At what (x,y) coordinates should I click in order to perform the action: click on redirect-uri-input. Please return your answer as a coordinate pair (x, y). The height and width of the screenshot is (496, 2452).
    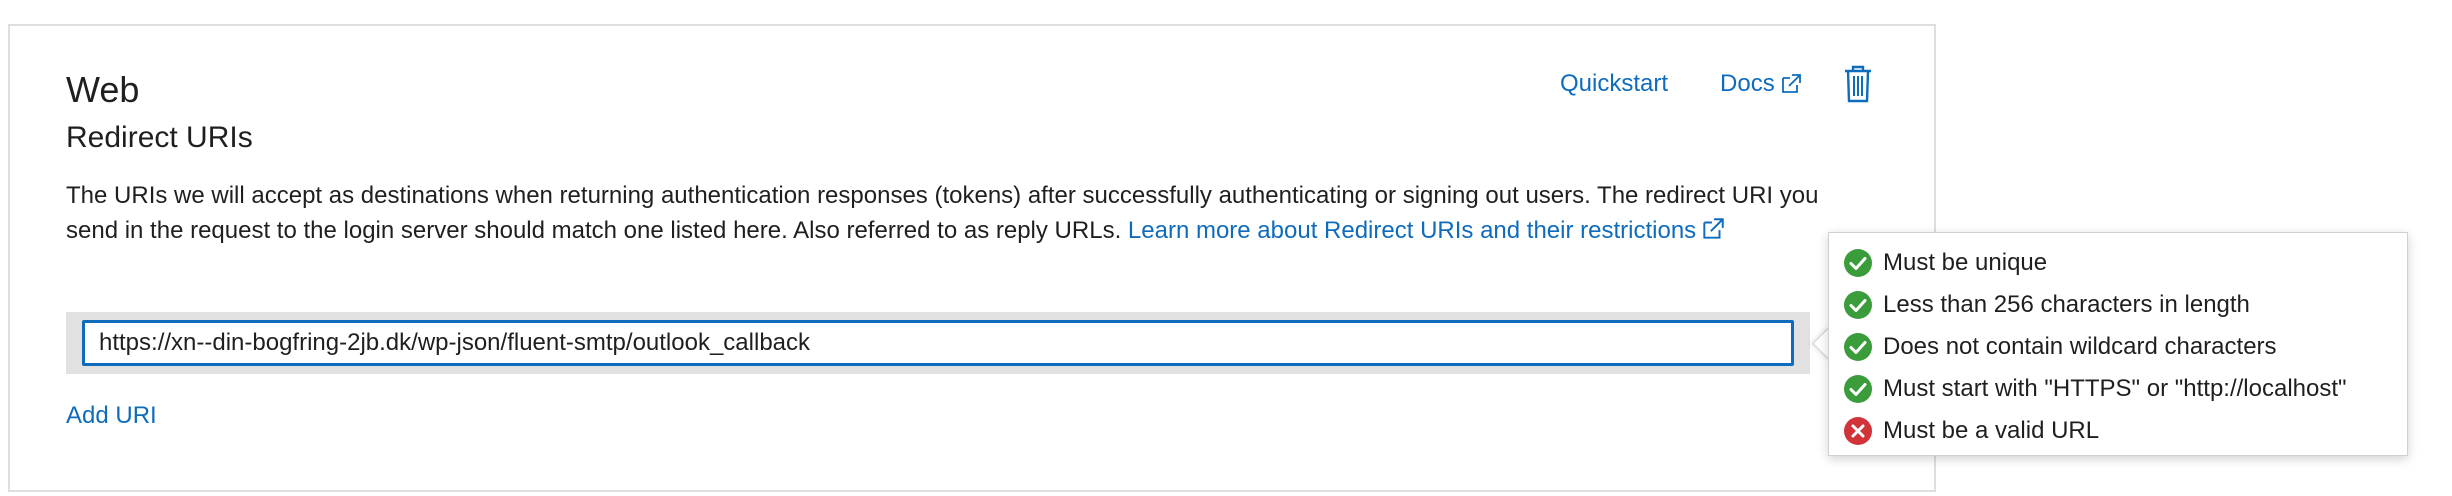
    Looking at the image, I should click on (938, 343).